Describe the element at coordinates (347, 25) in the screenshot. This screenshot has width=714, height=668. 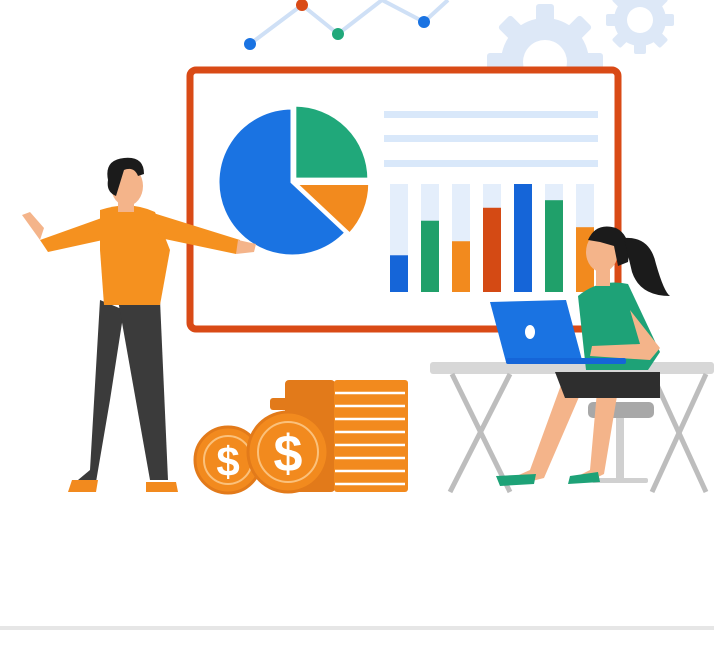
I see `top-line-graph` at that location.